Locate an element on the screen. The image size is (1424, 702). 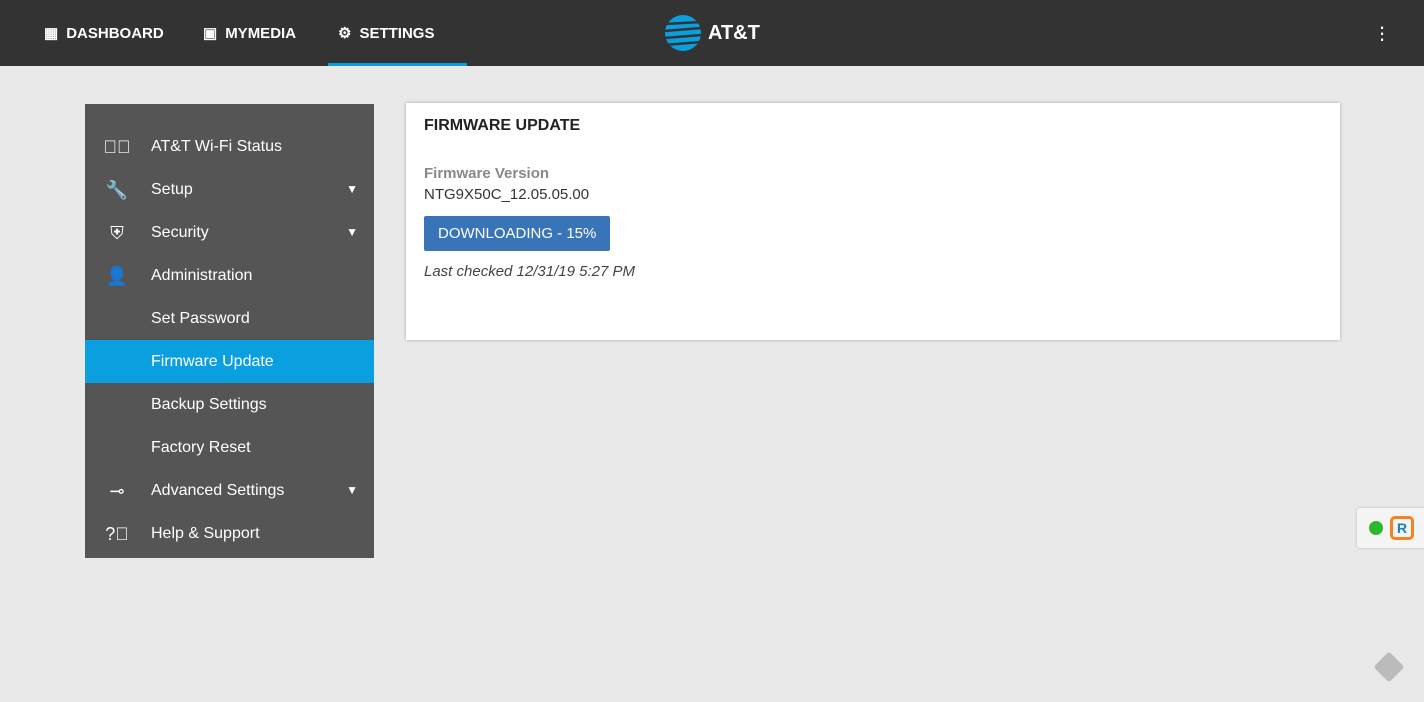
firmware-version-label: Firmware Version is located at coordinates (487, 173).